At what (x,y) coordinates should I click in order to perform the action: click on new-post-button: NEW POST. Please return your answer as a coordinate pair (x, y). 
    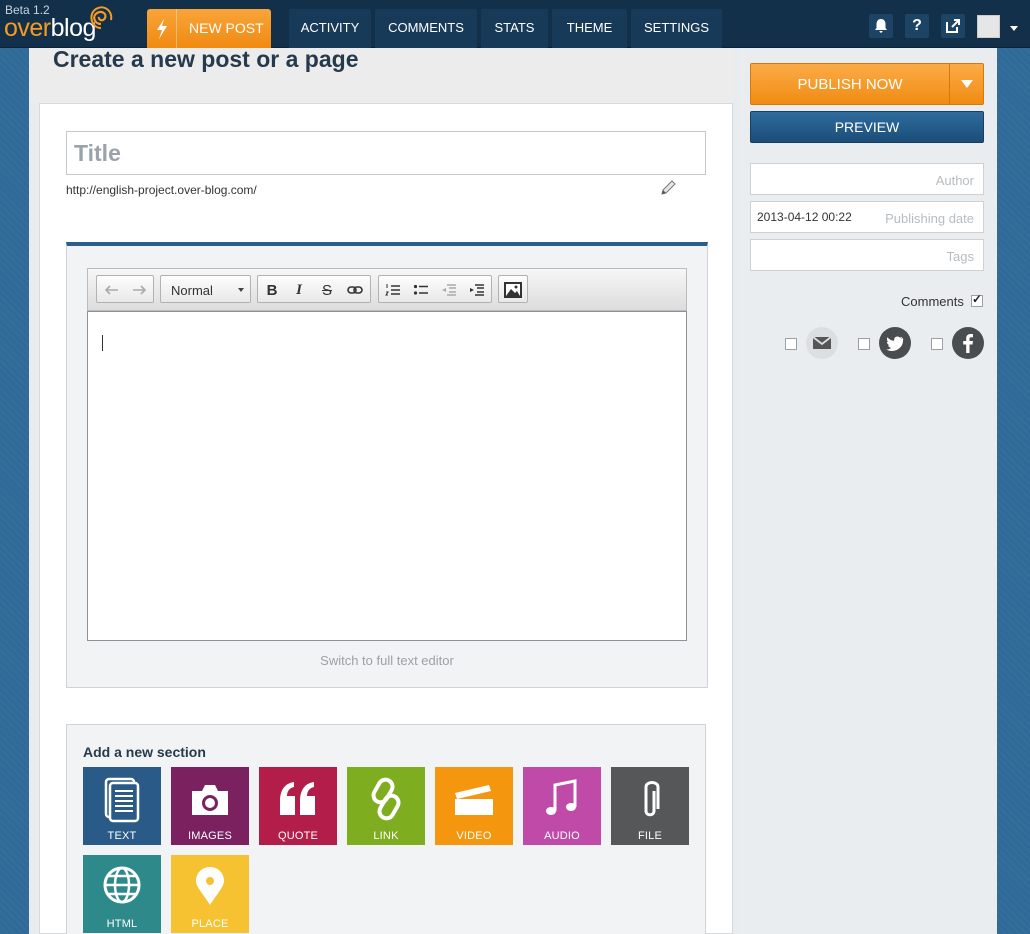
    Looking at the image, I should click on (209, 28).